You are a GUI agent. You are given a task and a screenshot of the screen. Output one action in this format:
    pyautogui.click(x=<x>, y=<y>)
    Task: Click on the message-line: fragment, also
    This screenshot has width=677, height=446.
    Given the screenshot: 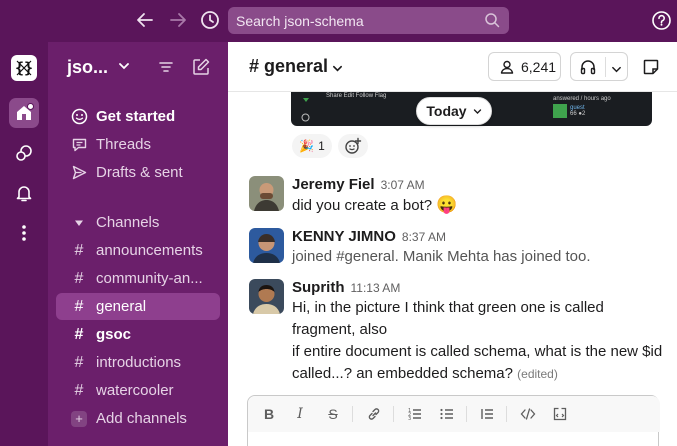 What is the action you would take?
    pyautogui.click(x=340, y=329)
    